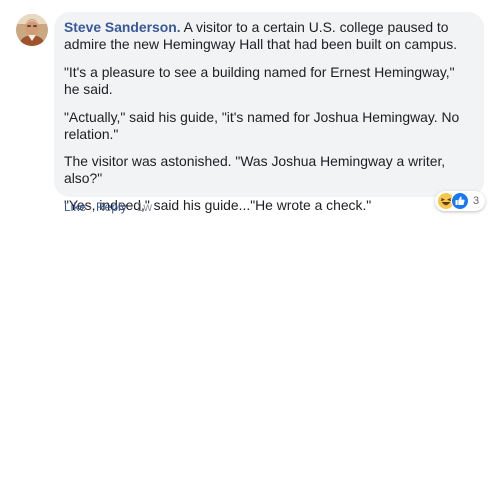 The width and height of the screenshot is (500, 500). I want to click on reaction-count: 3, so click(476, 201).